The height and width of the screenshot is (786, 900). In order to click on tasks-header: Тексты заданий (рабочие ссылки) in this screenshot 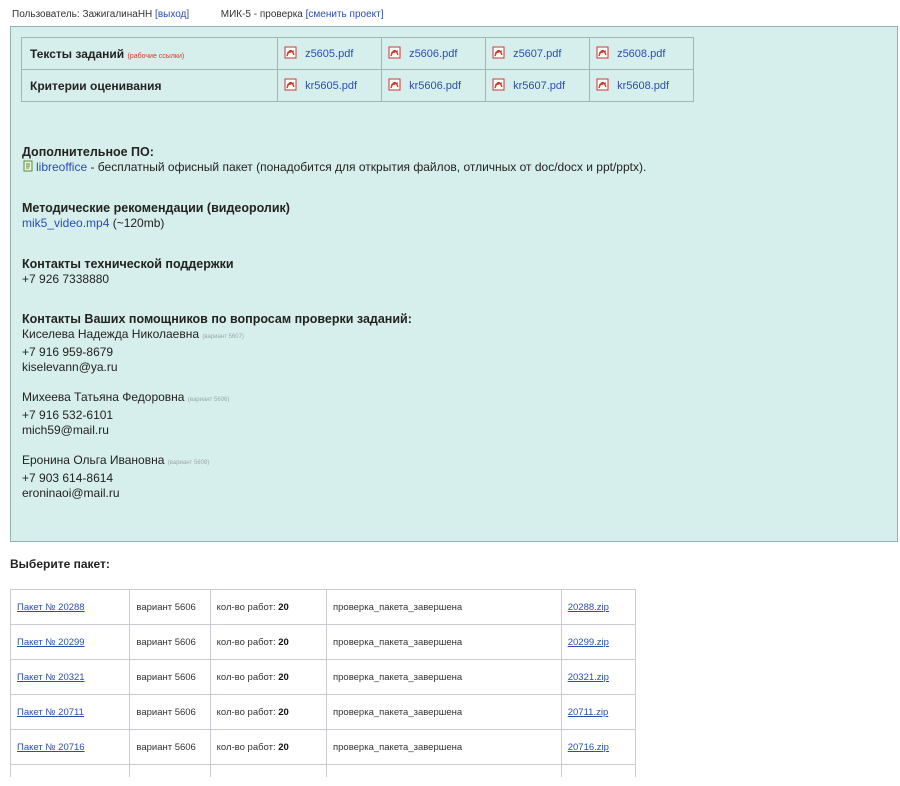, I will do `click(149, 53)`.